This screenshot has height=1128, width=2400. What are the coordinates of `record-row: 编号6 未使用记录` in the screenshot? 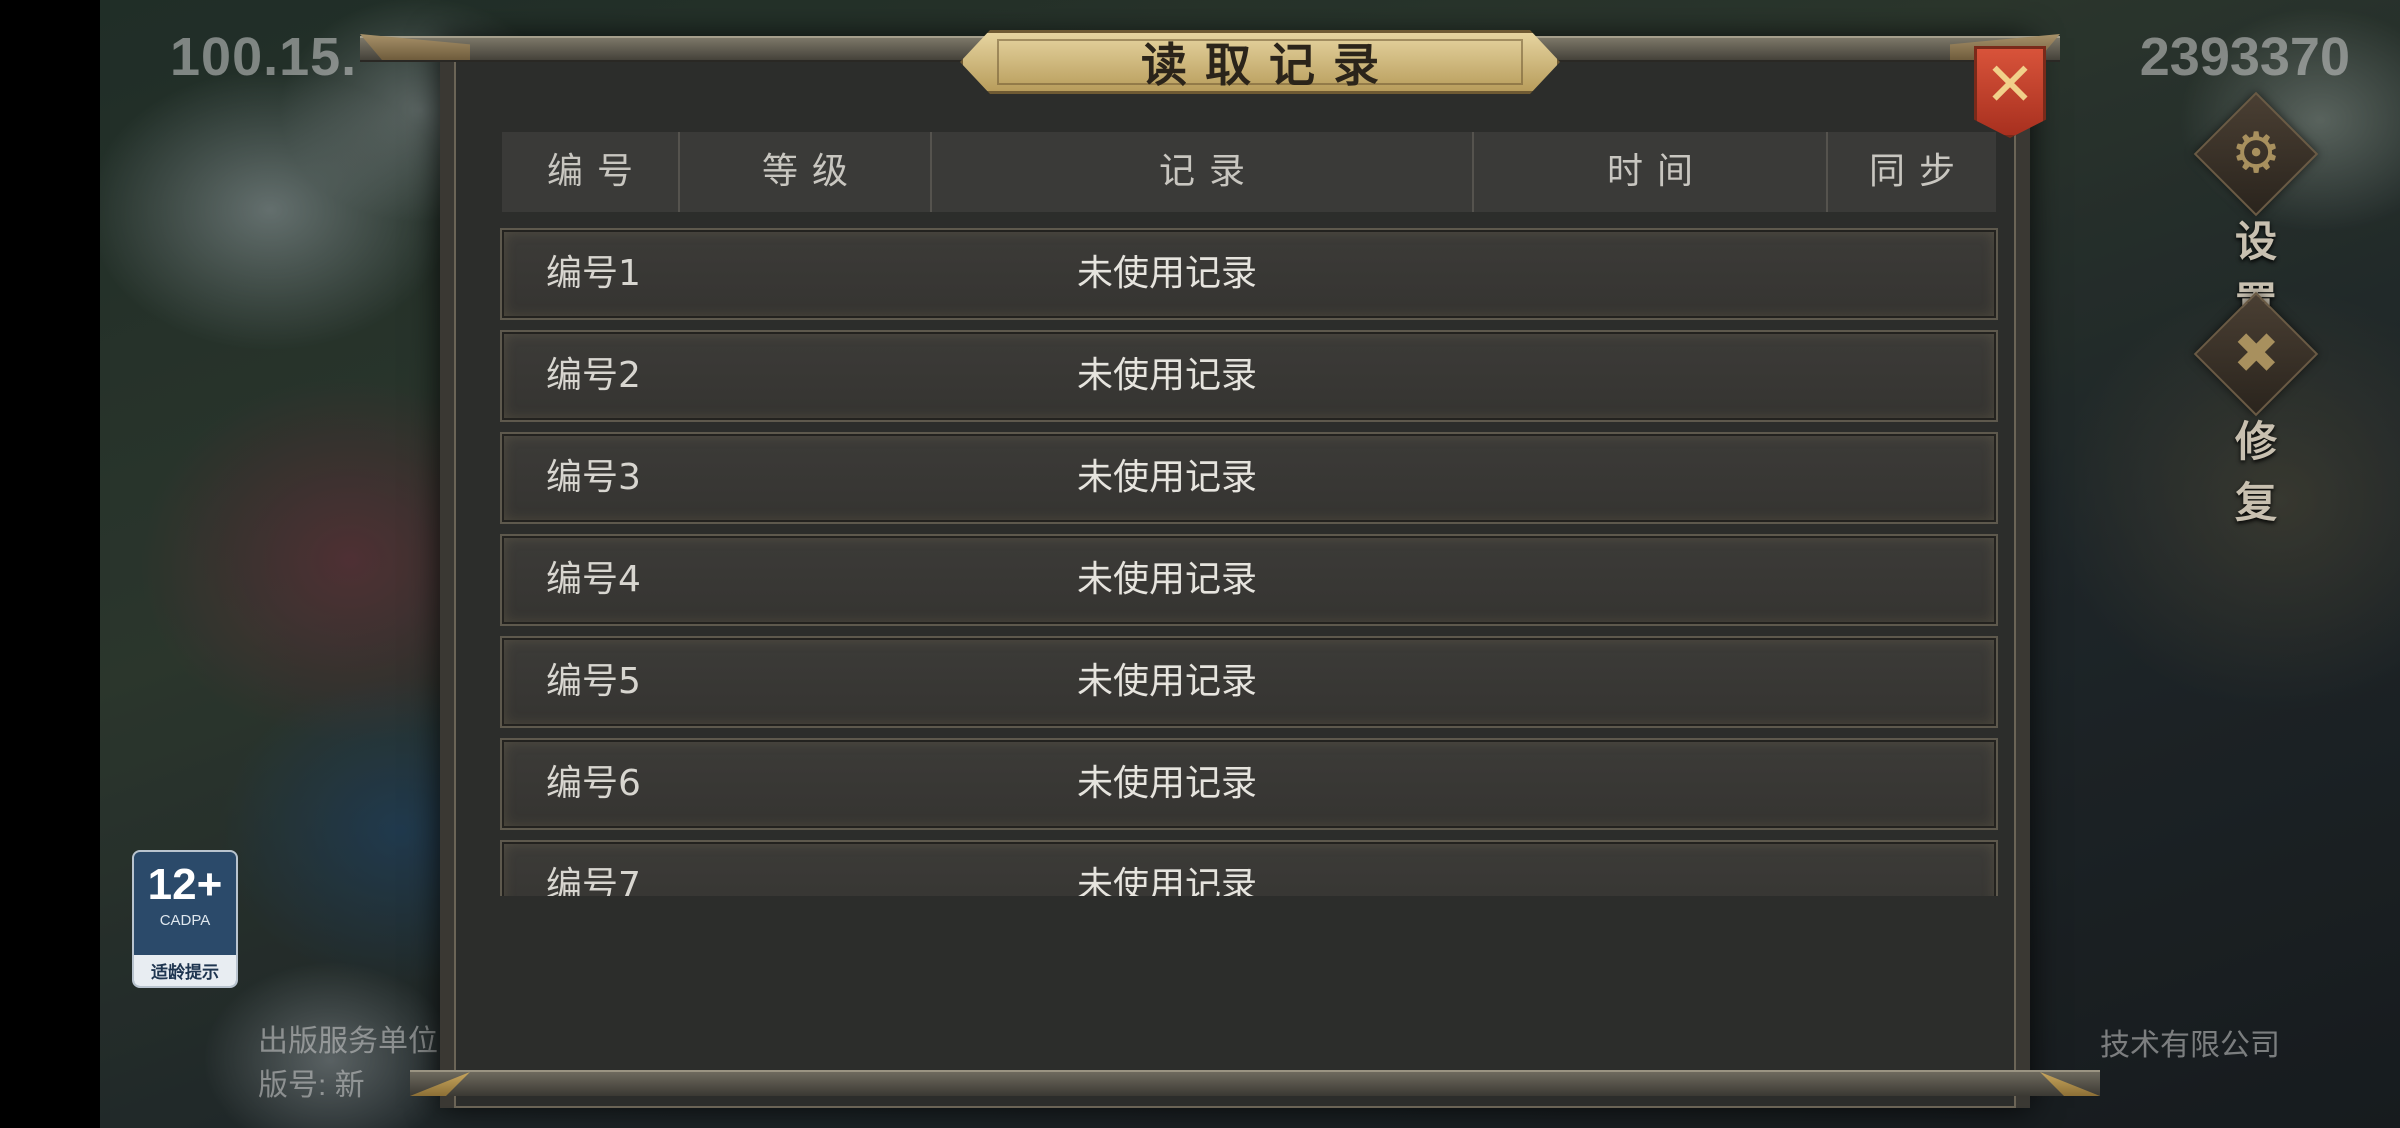 It's located at (1249, 784).